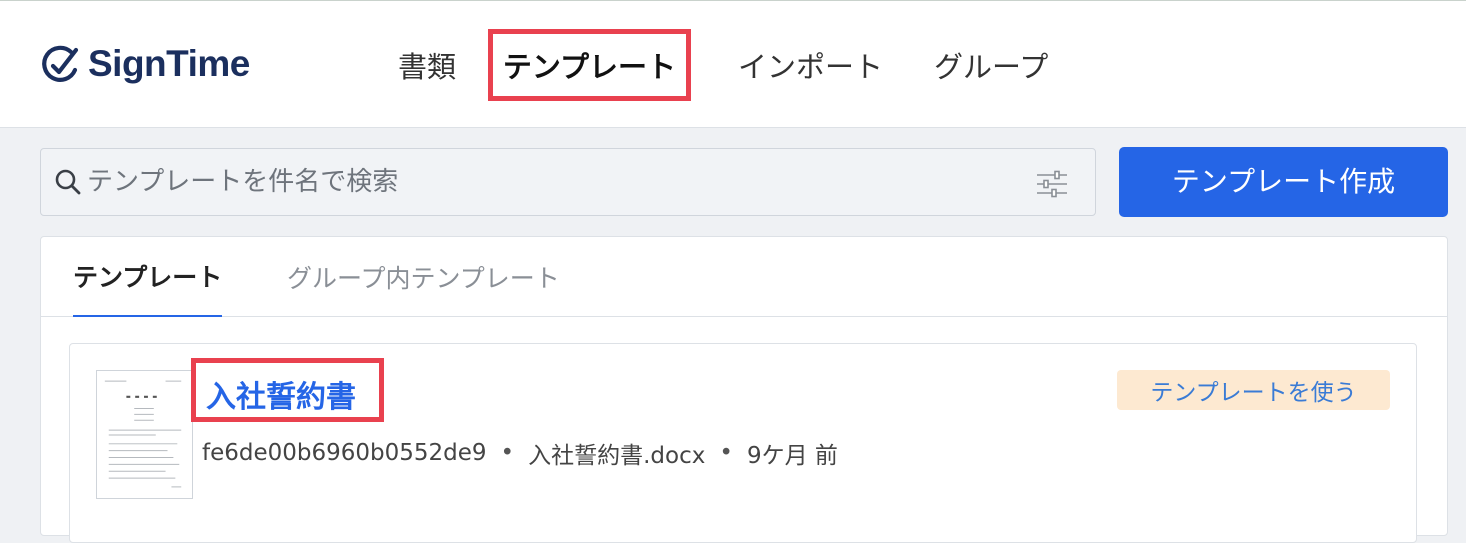 This screenshot has width=1466, height=543. What do you see at coordinates (991, 65) in the screenshot?
I see `nav-groups: グループ` at bounding box center [991, 65].